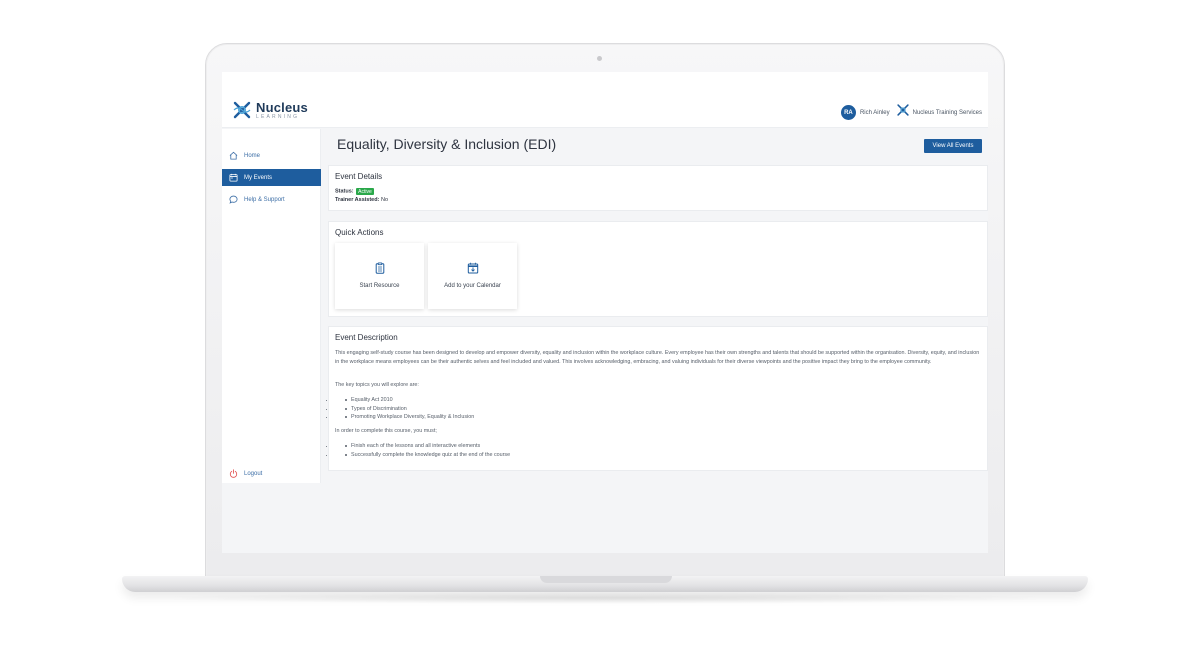 The width and height of the screenshot is (1200, 656). I want to click on laptop-notch, so click(606, 579).